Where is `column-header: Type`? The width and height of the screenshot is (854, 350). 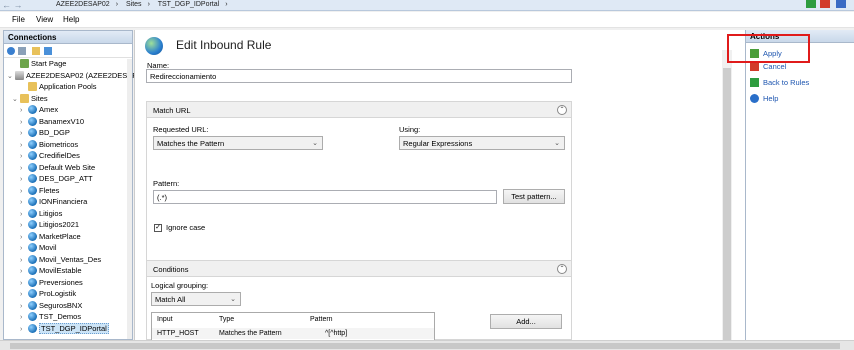
column-header: Type is located at coordinates (226, 319).